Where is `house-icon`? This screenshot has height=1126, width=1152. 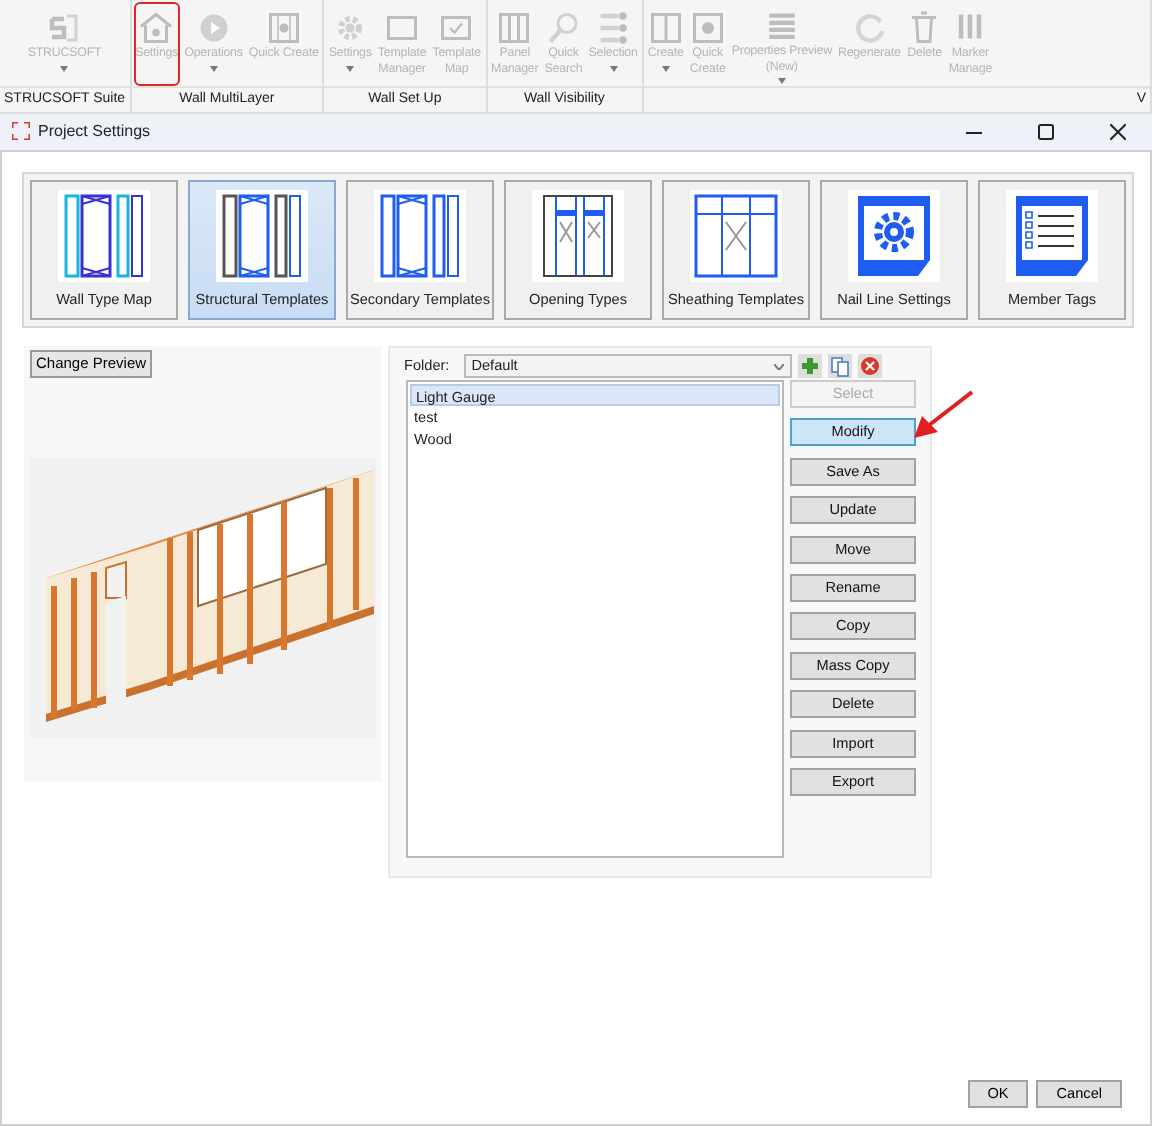 house-icon is located at coordinates (156, 28).